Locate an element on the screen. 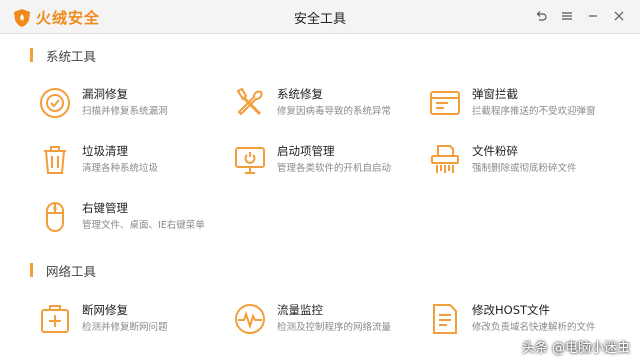 This screenshot has width=640, height=362. tool-popup-block: 弹窗拦截 拦截程序推送的不受欢迎弹窗 is located at coordinates (523, 106).